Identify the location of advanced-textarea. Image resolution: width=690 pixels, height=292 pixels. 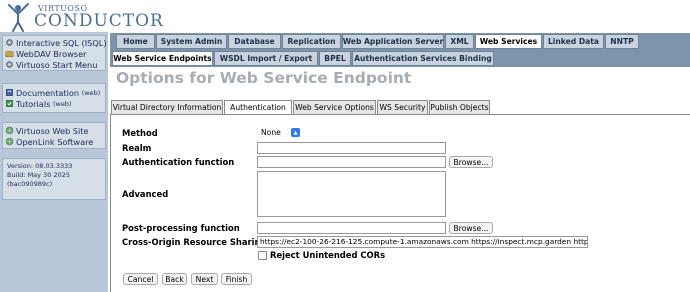
(351, 194).